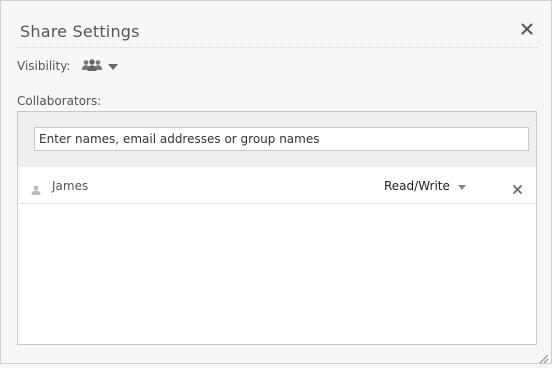 Image resolution: width=552 pixels, height=368 pixels. I want to click on person-icon, so click(36, 189).